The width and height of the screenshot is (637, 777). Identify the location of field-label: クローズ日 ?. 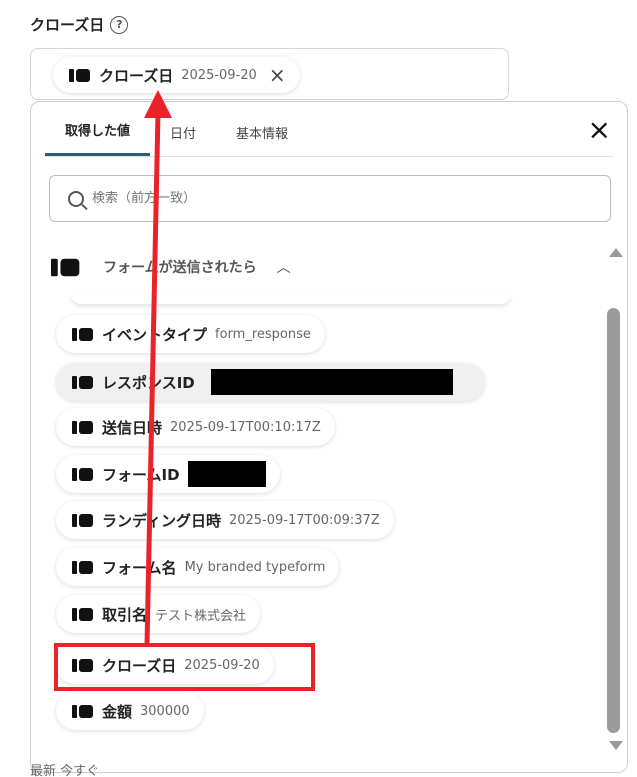
(79, 24).